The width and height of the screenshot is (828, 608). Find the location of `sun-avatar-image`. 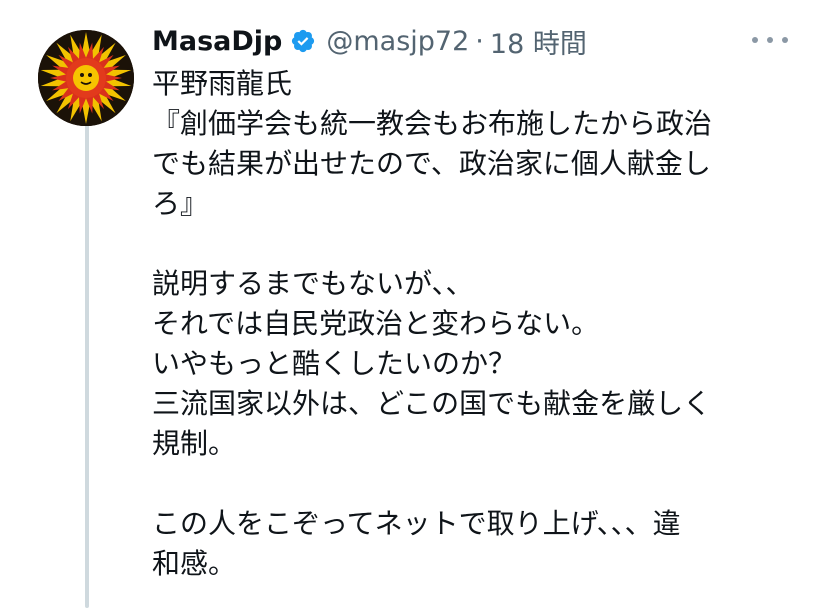

sun-avatar-image is located at coordinates (86, 78).